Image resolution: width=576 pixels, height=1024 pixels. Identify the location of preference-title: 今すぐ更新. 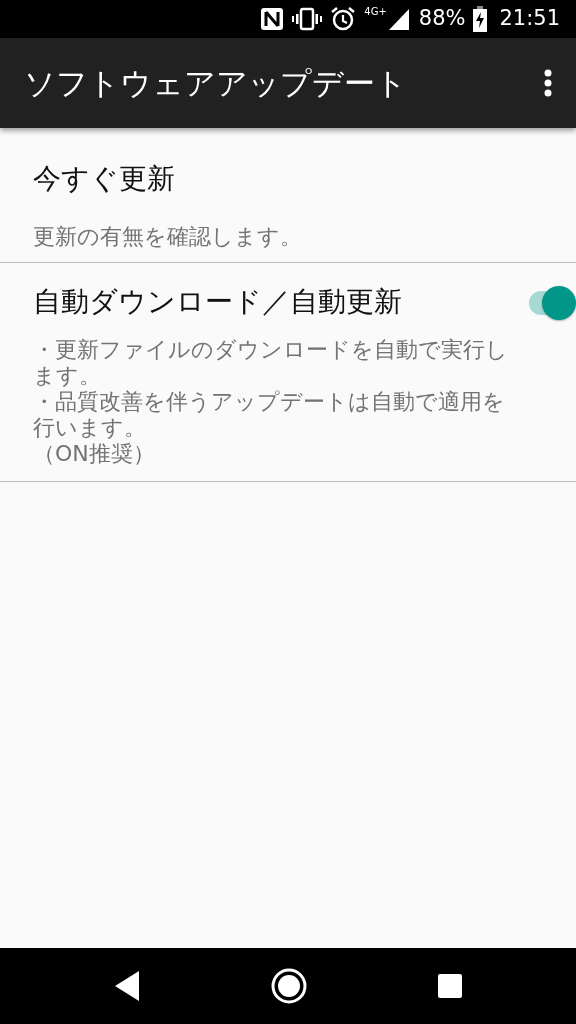
(279, 179).